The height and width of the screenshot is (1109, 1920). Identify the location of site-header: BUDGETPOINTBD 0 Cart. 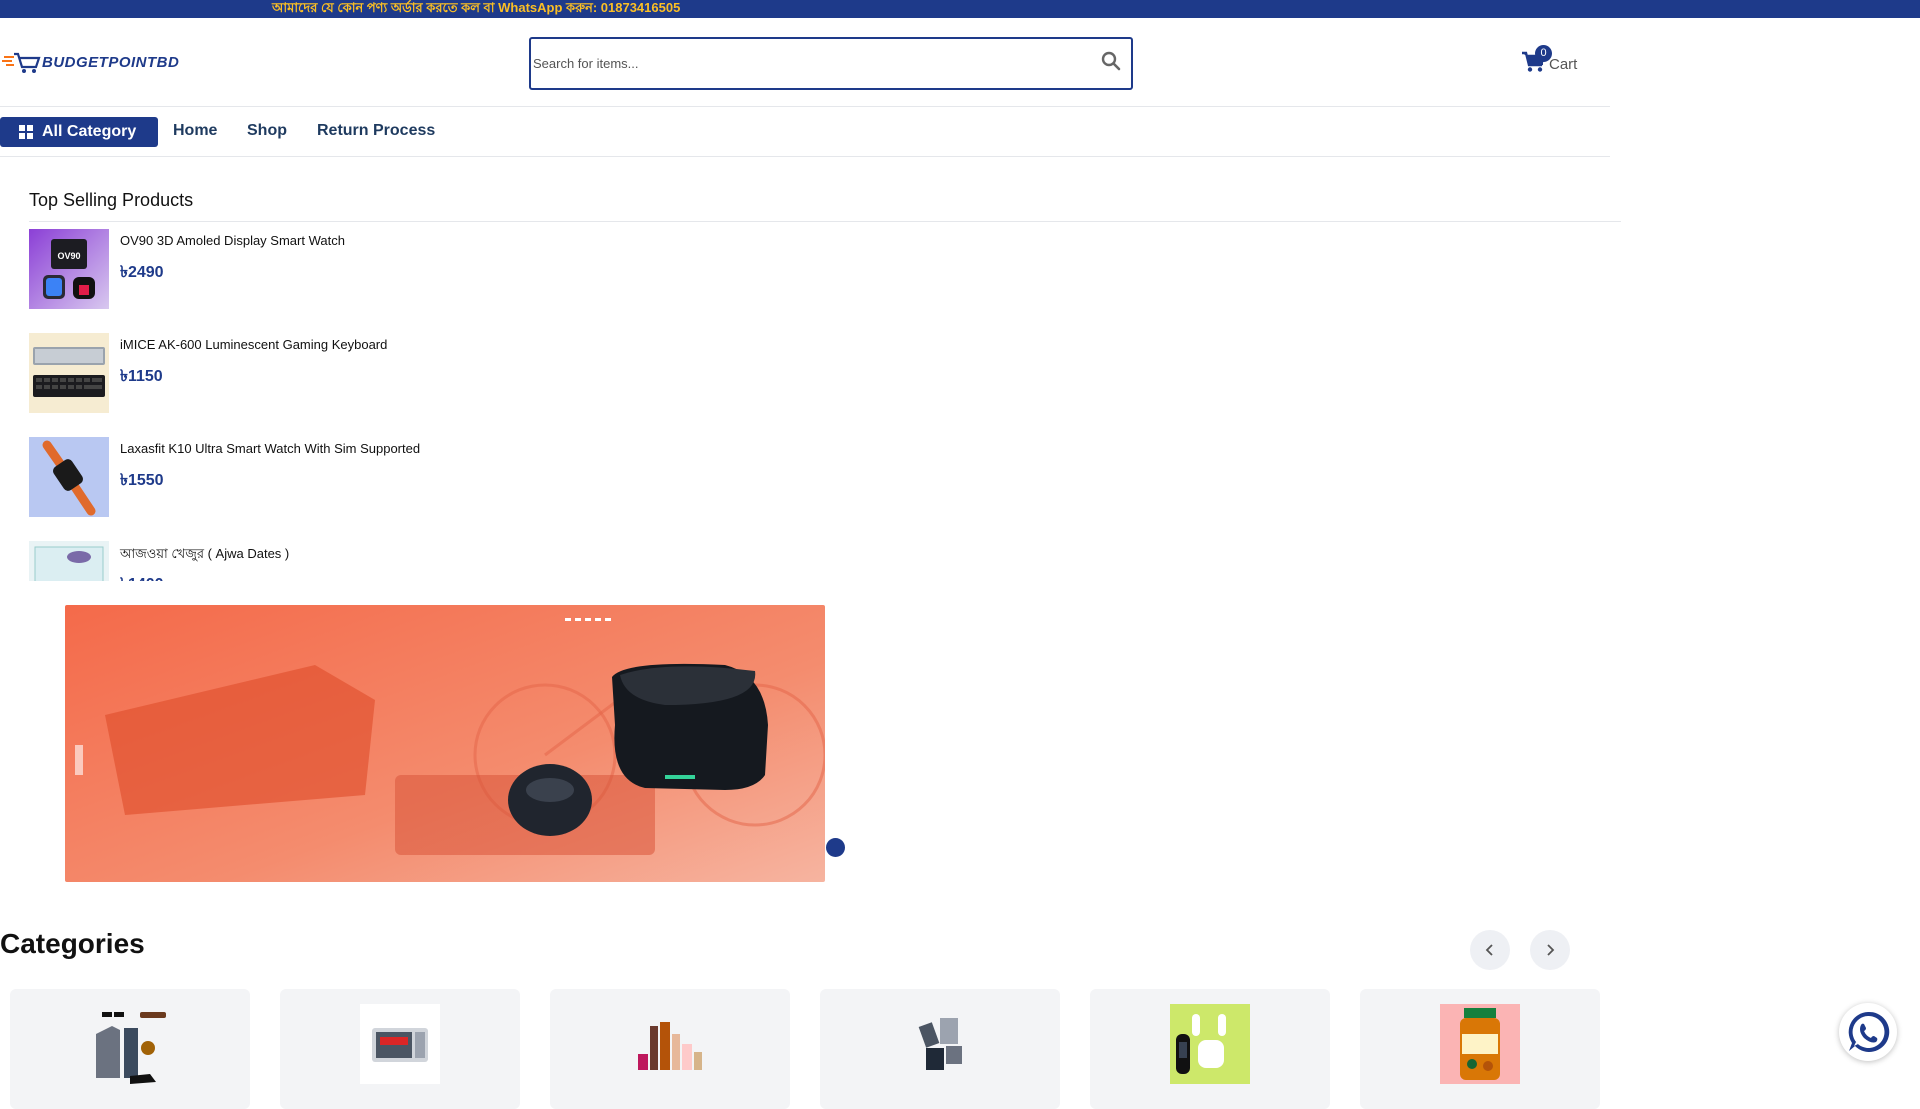
(805, 62).